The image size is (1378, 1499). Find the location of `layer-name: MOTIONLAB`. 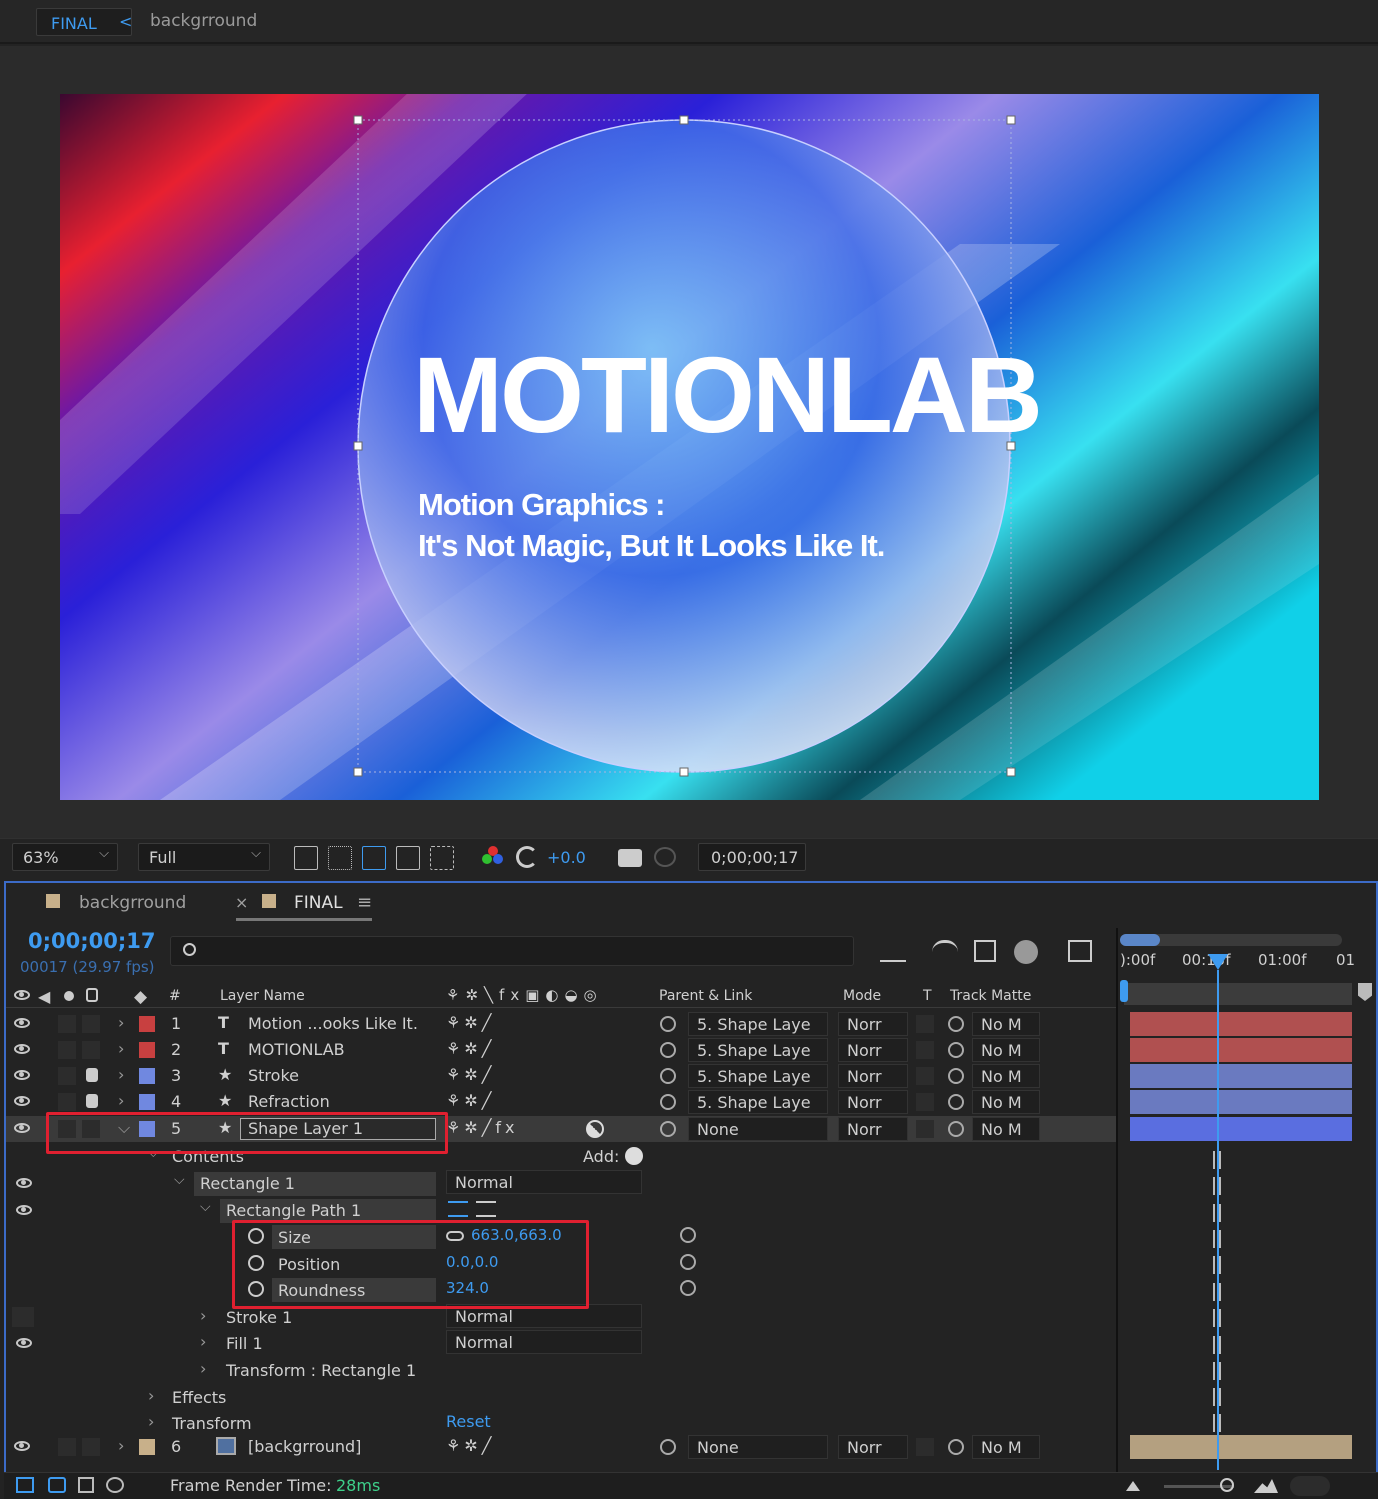

layer-name: MOTIONLAB is located at coordinates (296, 1049).